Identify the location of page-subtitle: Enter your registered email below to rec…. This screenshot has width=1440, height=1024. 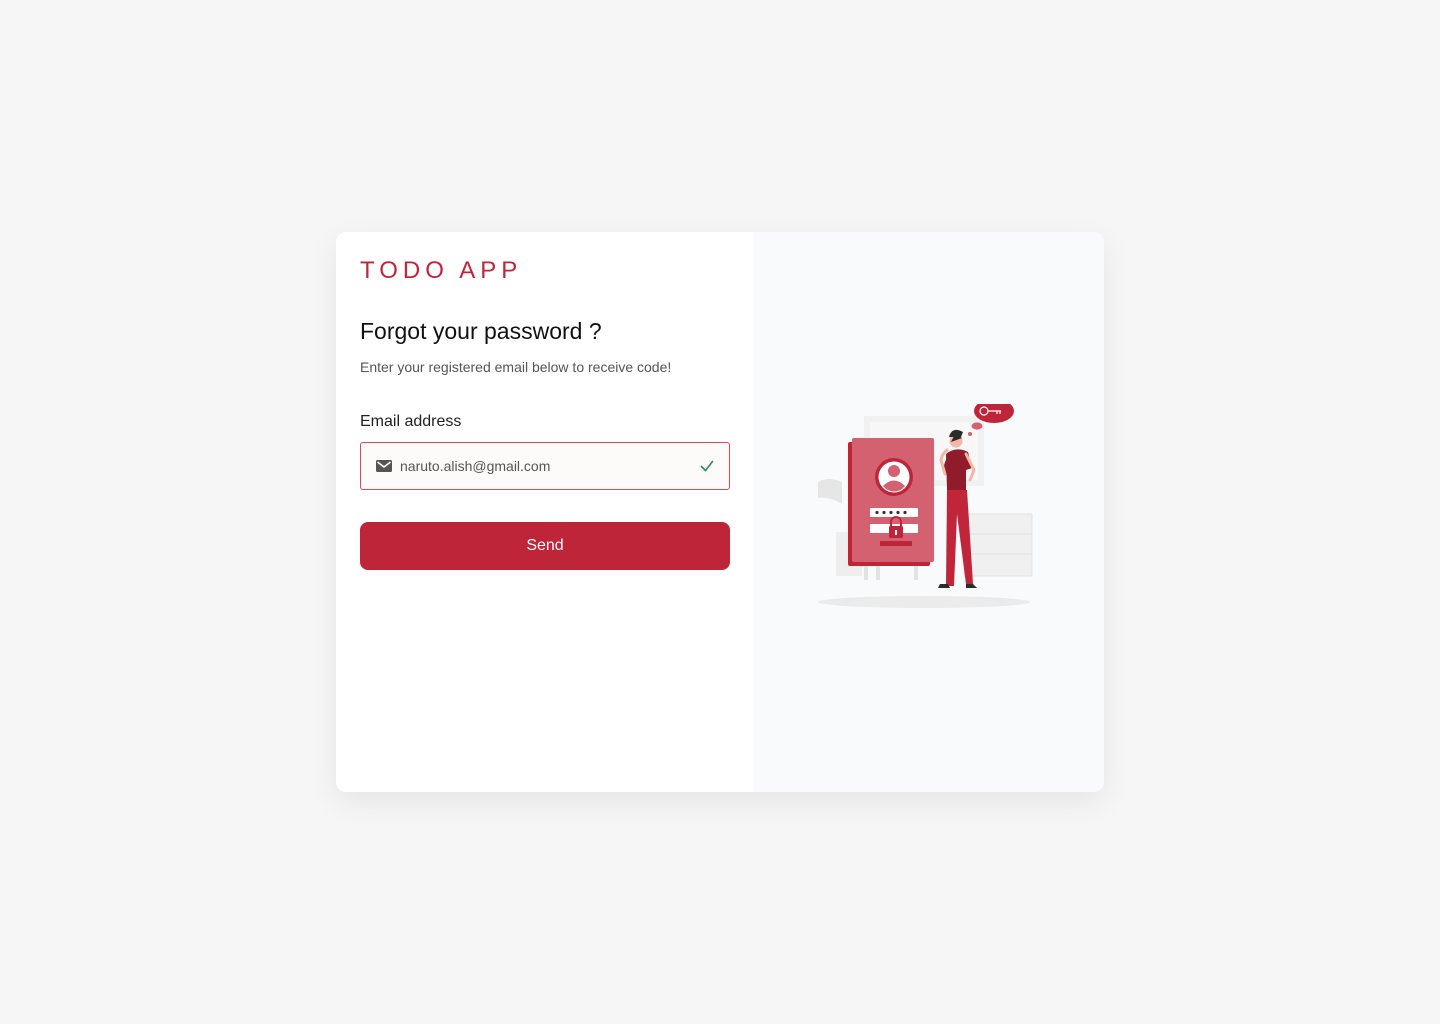
(516, 367).